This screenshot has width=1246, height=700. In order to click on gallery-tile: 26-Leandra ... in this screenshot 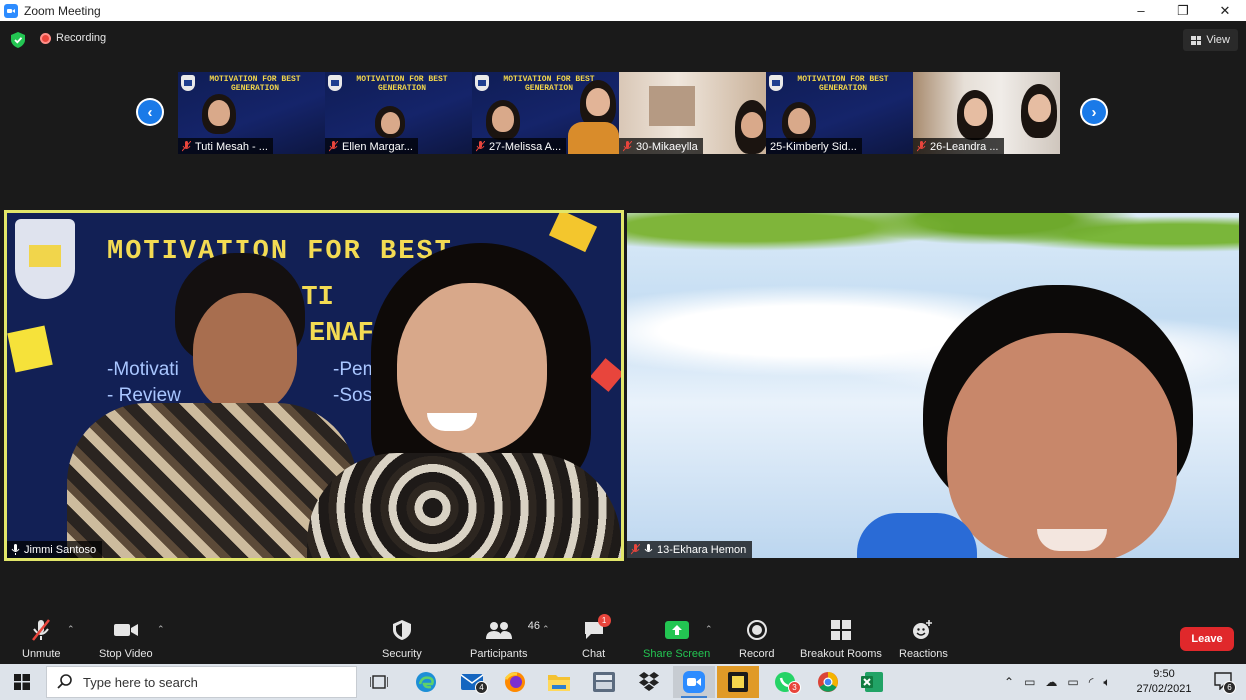, I will do `click(986, 113)`.